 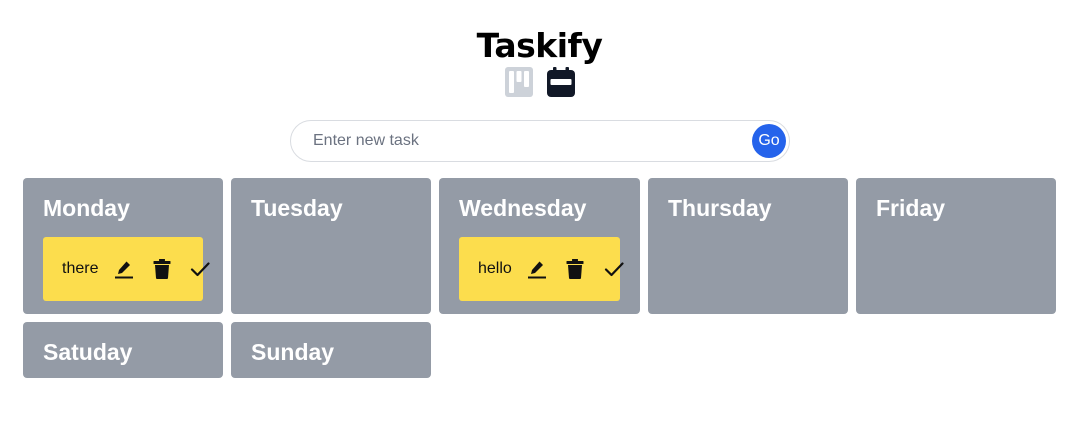 I want to click on go-button: Go, so click(x=769, y=141).